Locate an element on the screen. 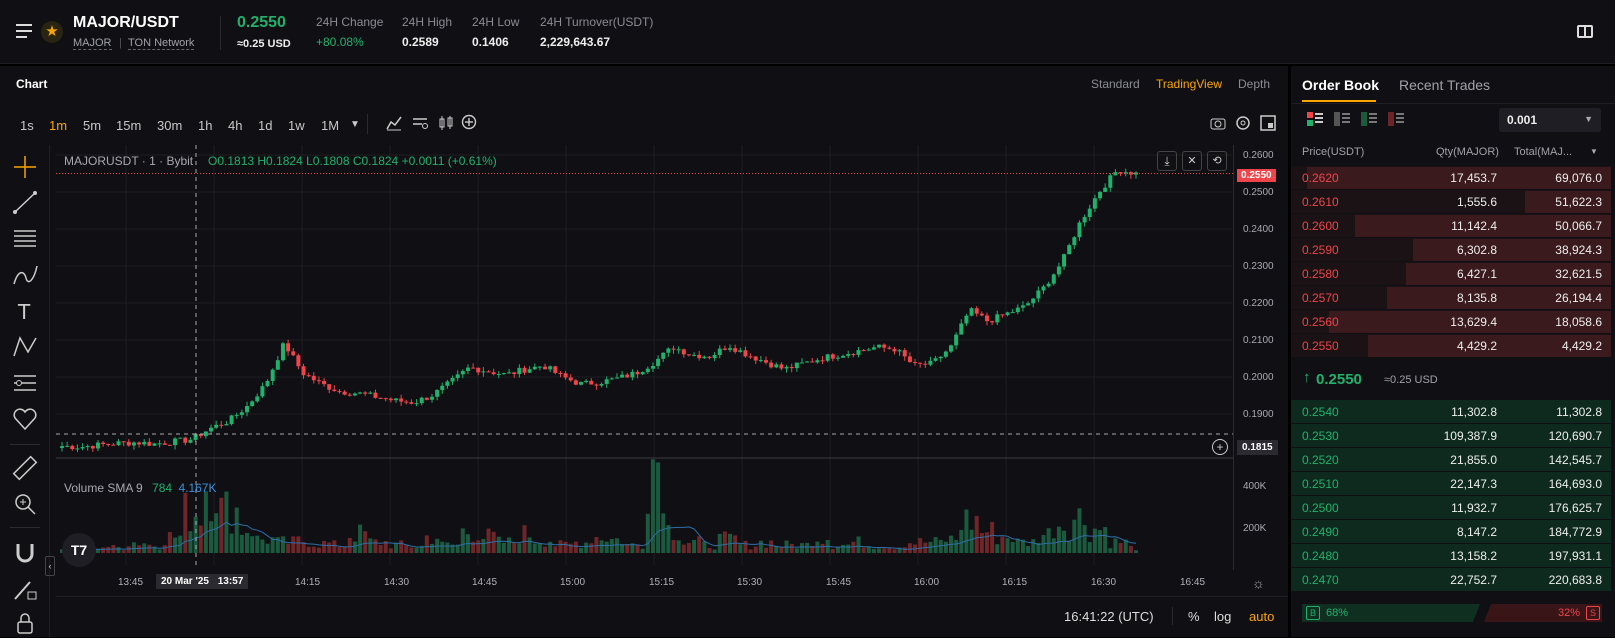  tf-4h: 4h is located at coordinates (235, 125).